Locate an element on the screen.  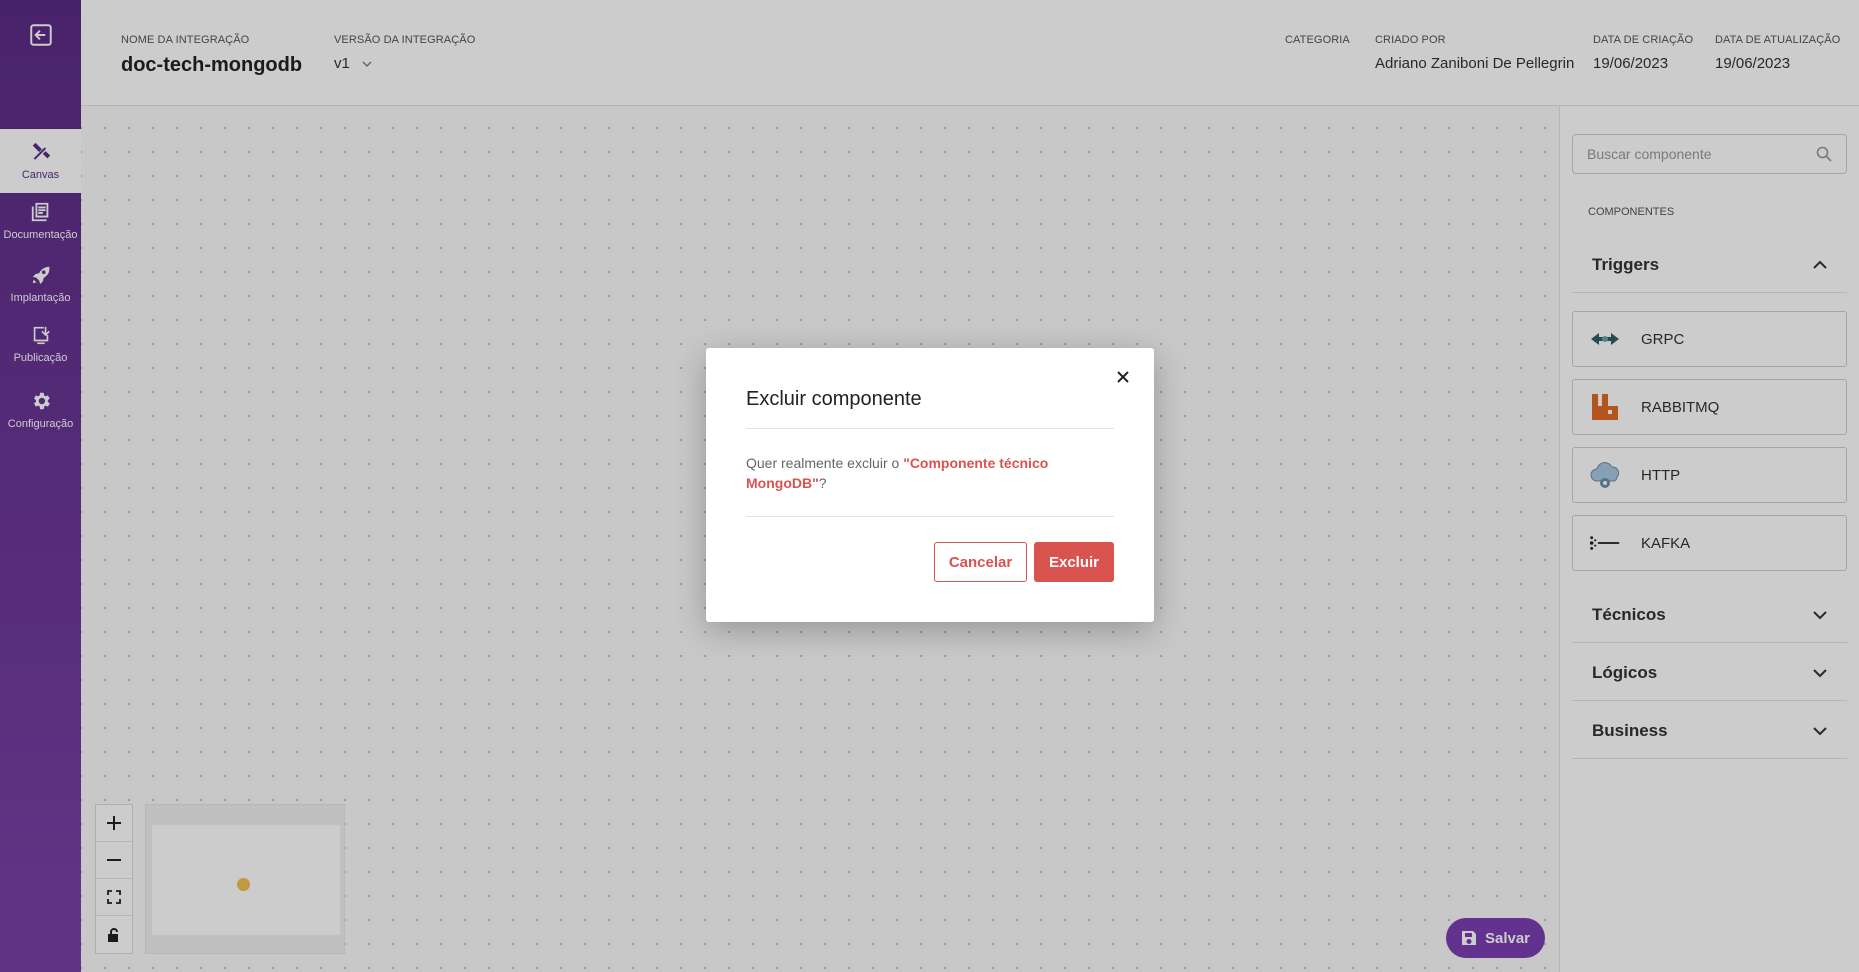
message-suffix: ? is located at coordinates (822, 483).